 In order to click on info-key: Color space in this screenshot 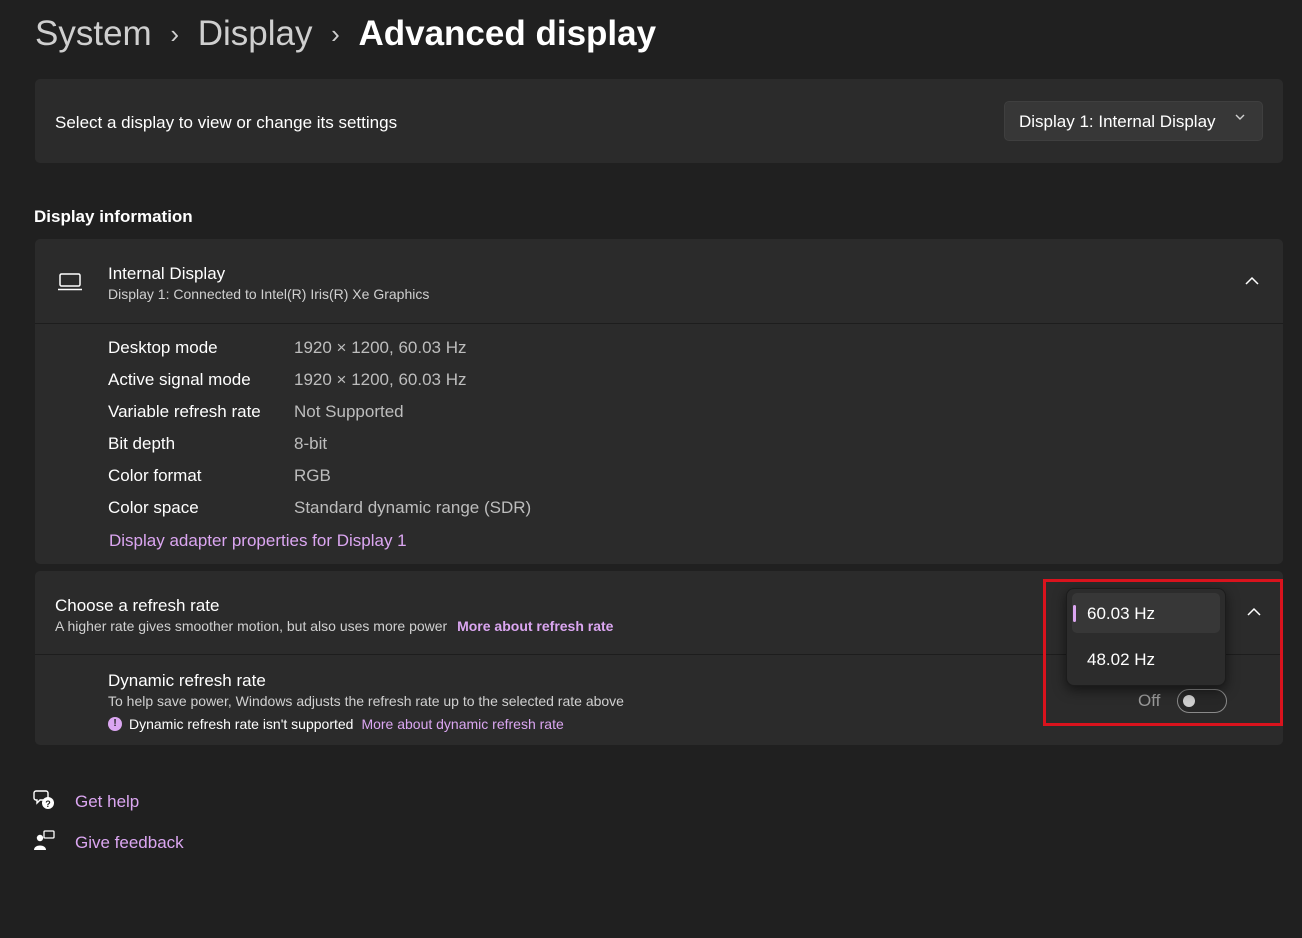, I will do `click(153, 507)`.